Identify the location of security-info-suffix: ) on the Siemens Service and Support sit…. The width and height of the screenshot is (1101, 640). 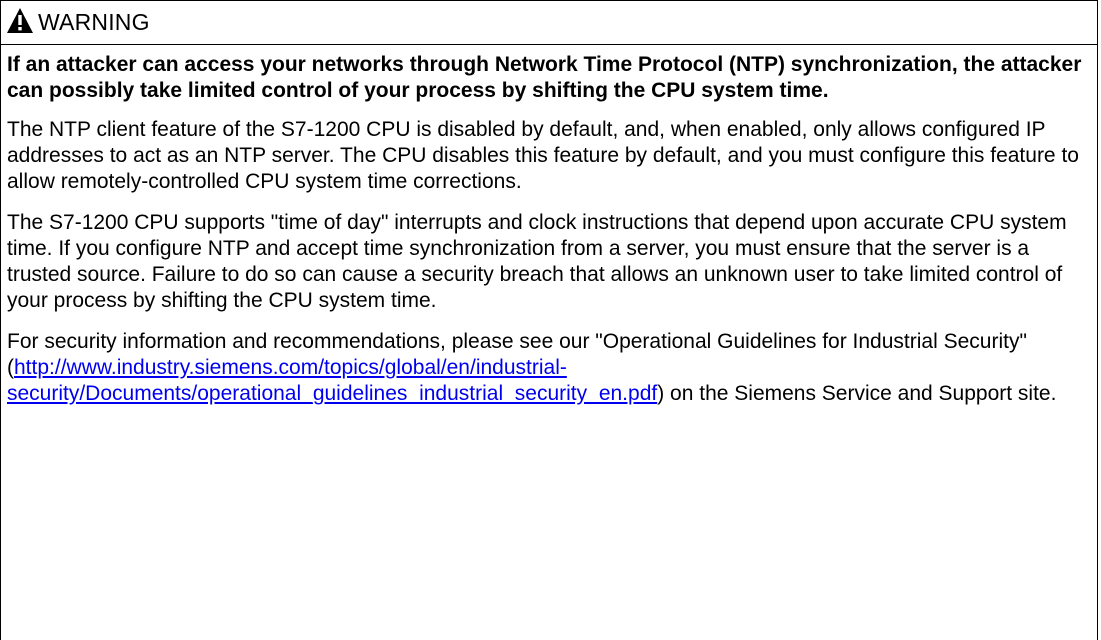
(857, 393).